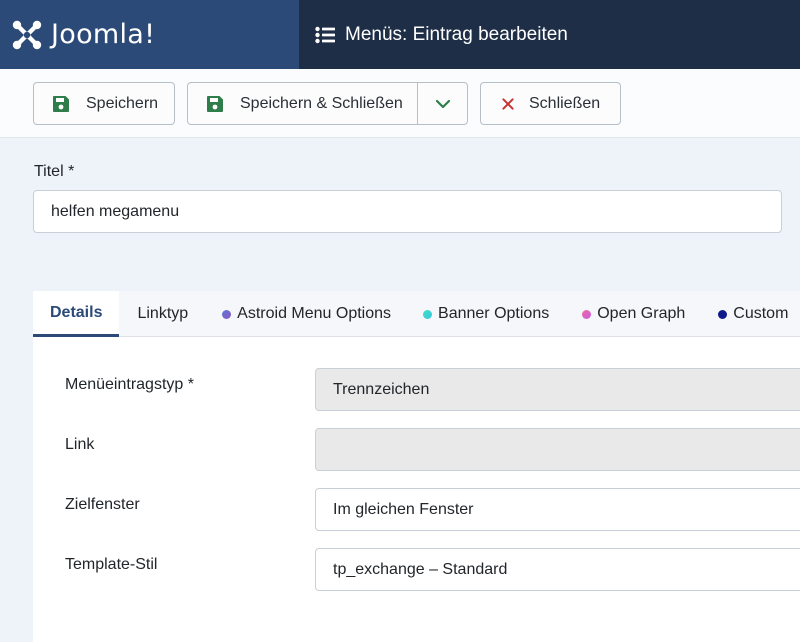  Describe the element at coordinates (508, 103) in the screenshot. I see `close-icon` at that location.